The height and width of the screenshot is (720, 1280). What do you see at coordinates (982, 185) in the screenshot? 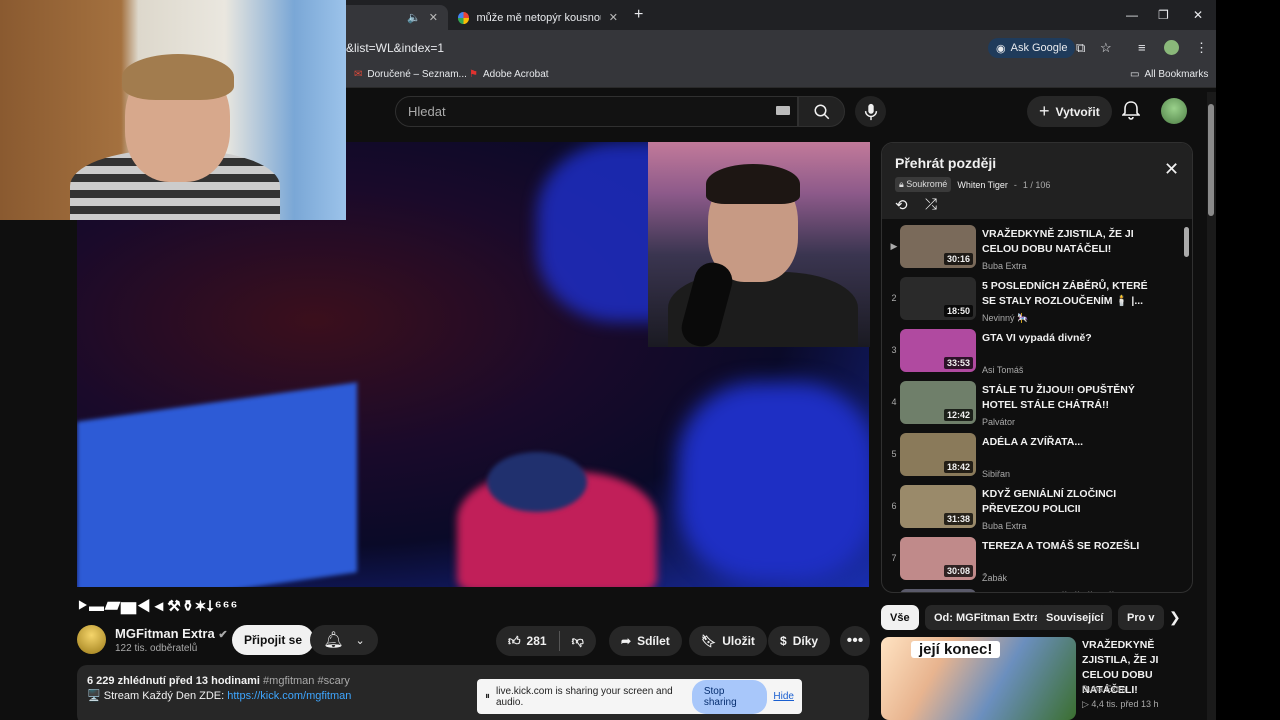
I see `playlist-owner: Whiten Tiger` at bounding box center [982, 185].